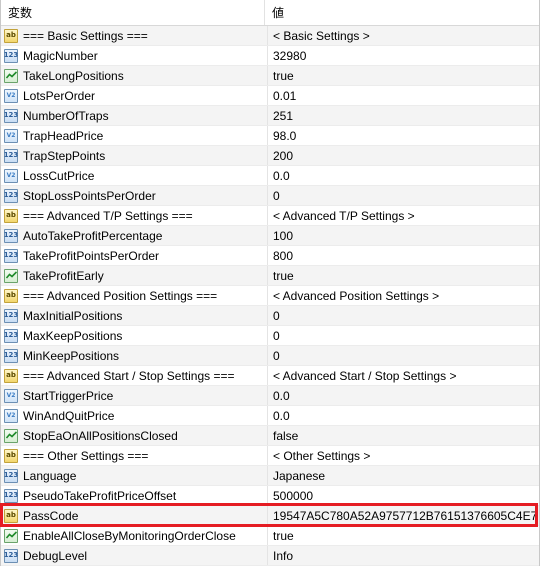 Image resolution: width=540 pixels, height=566 pixels. I want to click on input-row: V2 LossCutPrice 0.0, so click(270, 176).